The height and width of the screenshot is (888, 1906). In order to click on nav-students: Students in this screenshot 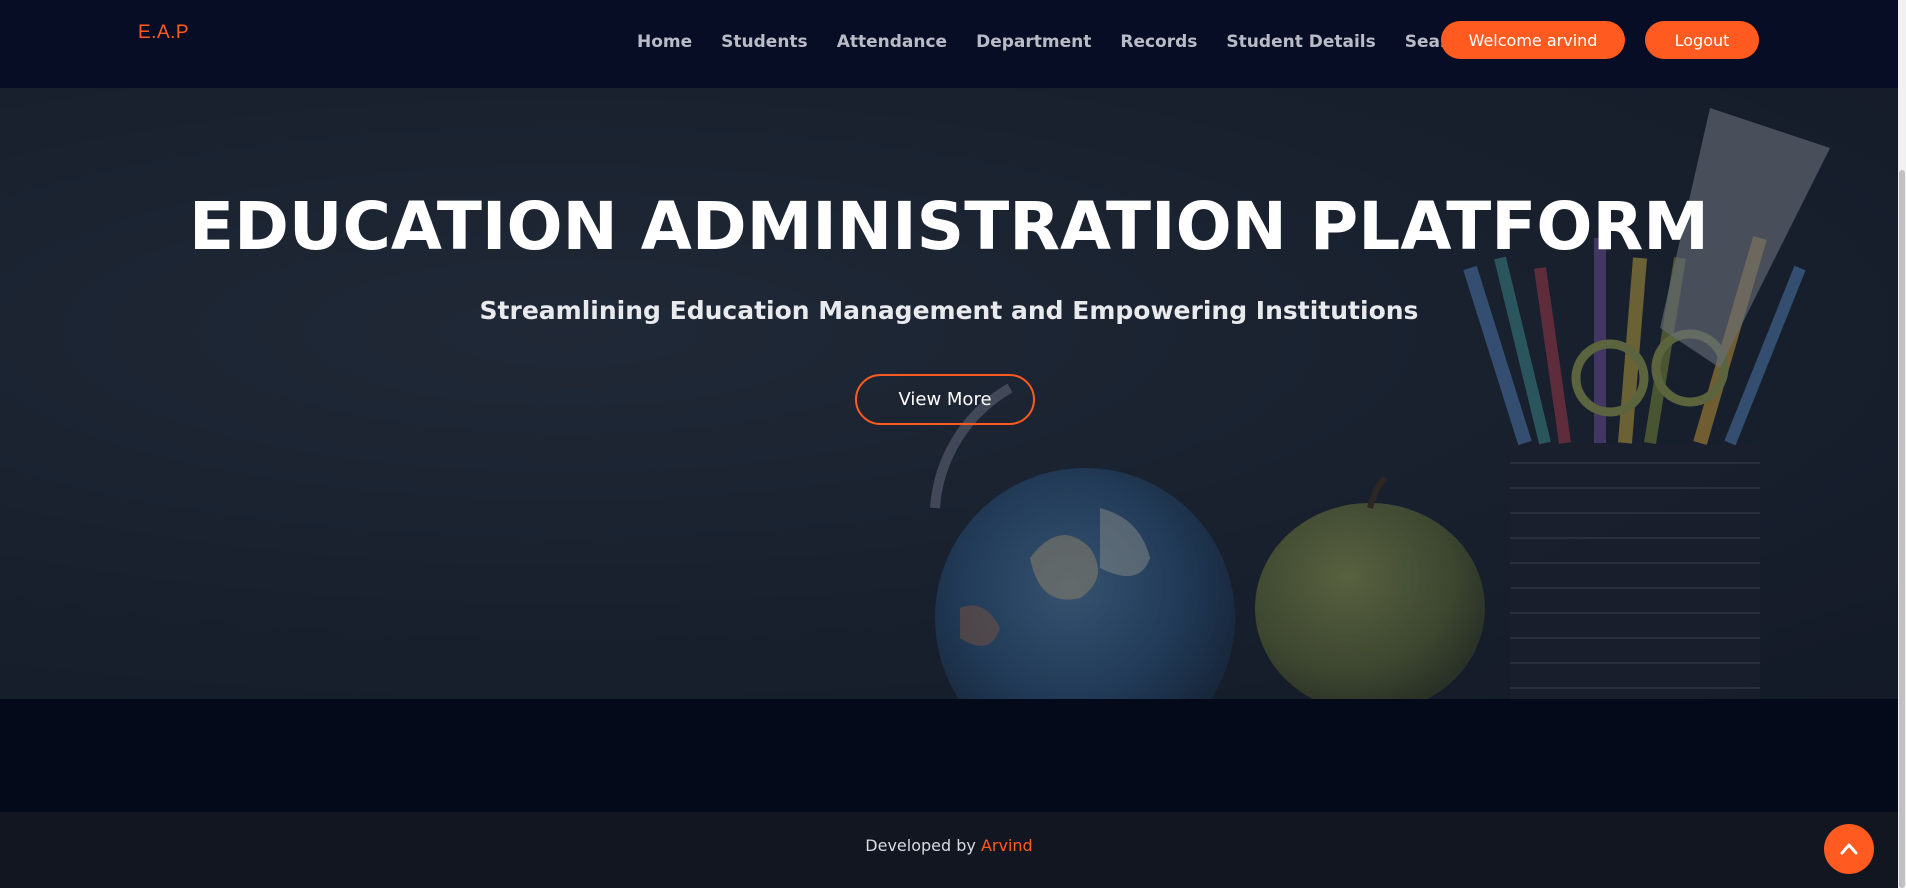, I will do `click(764, 42)`.